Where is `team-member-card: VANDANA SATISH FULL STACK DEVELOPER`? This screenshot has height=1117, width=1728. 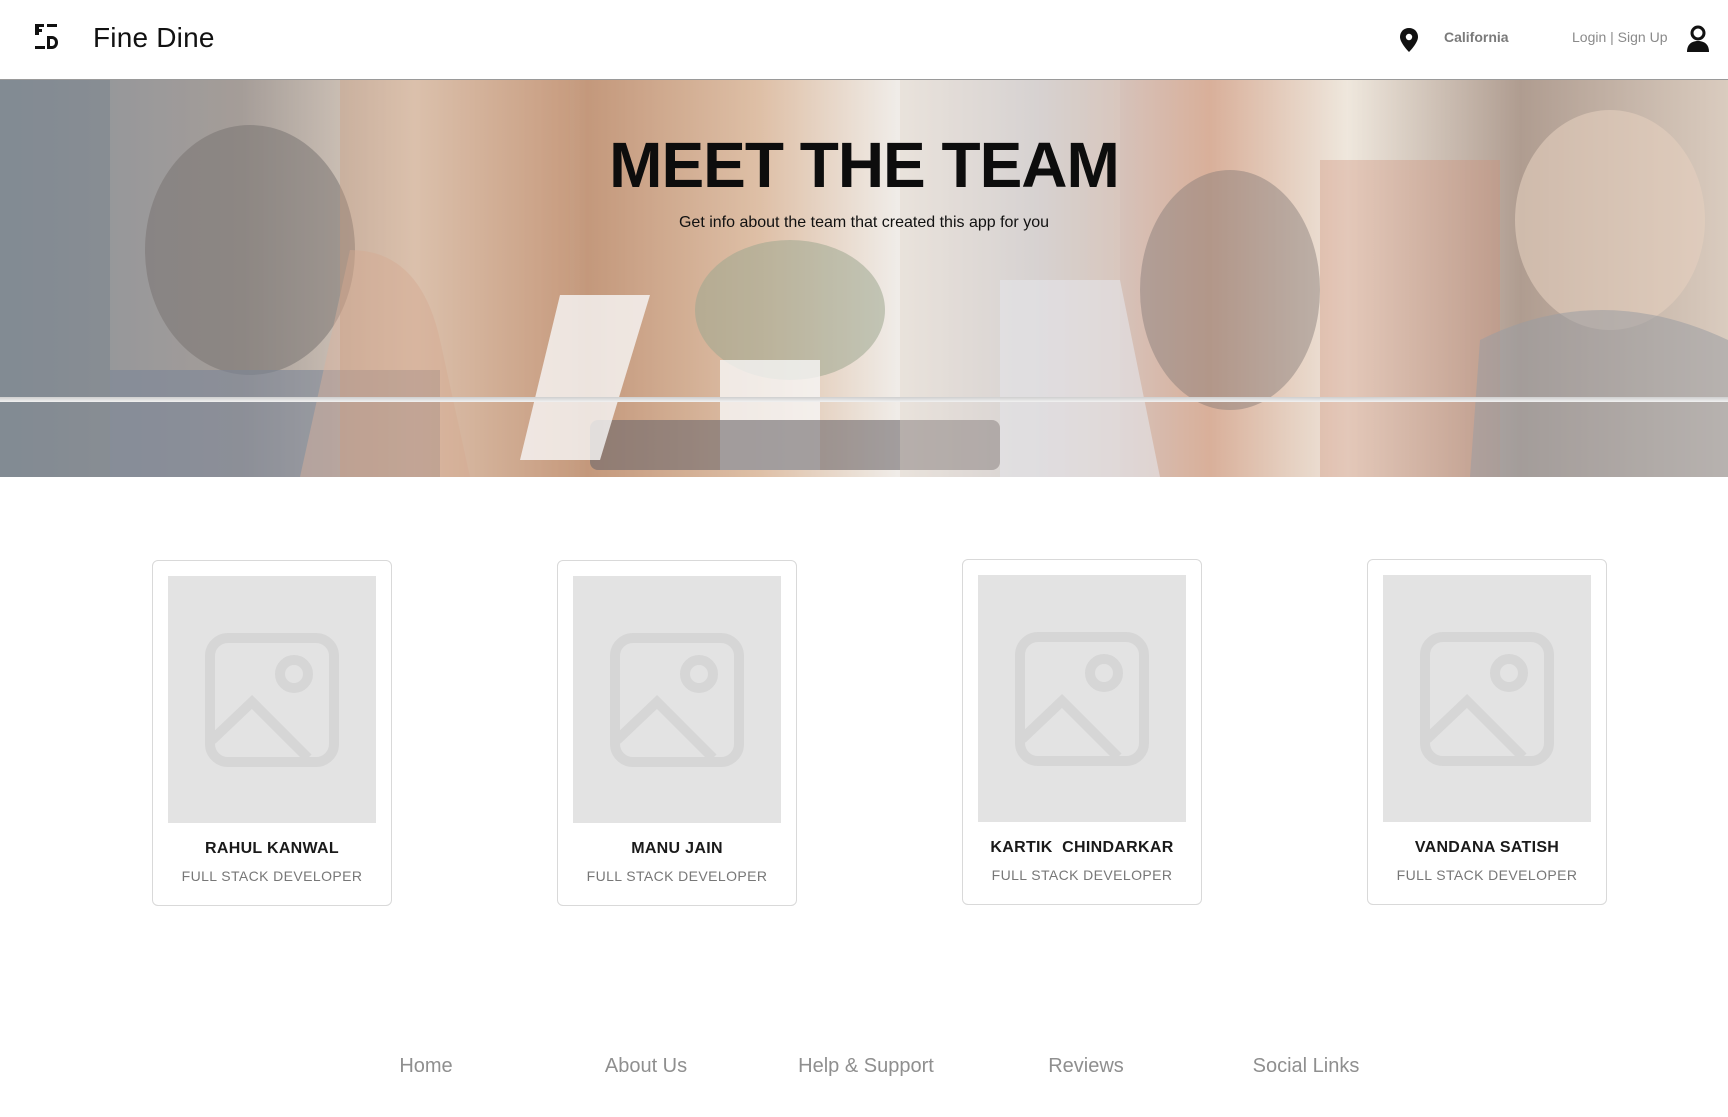
team-member-card: VANDANA SATISH FULL STACK DEVELOPER is located at coordinates (1487, 732).